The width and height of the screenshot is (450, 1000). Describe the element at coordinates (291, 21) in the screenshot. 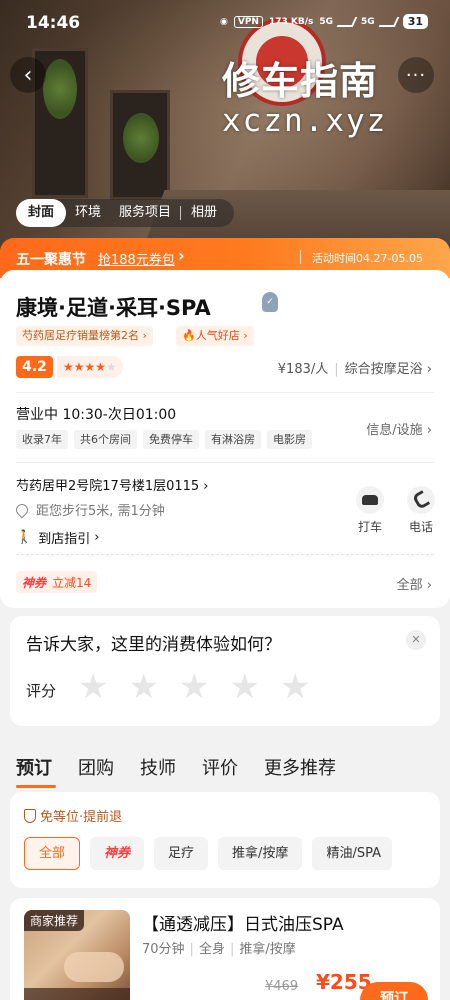

I see `net-speed: 173 KB/s` at that location.